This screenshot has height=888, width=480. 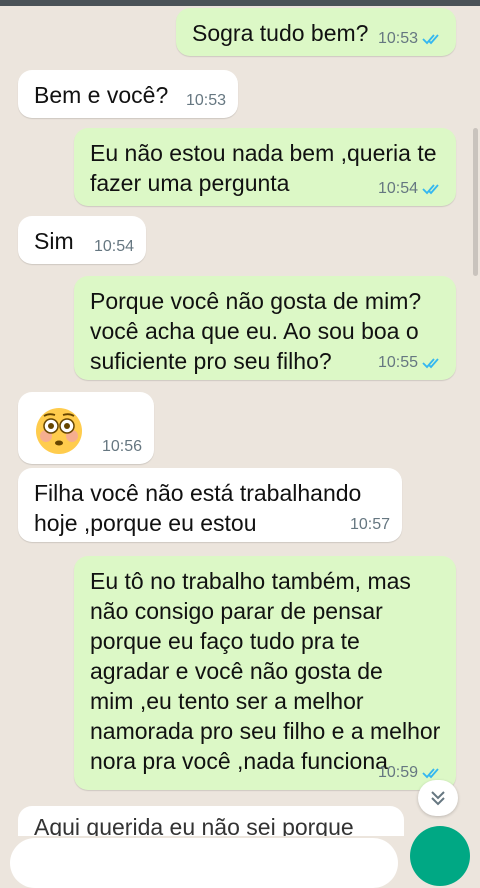 What do you see at coordinates (194, 825) in the screenshot?
I see `message-text: Aqui querida eu não sei porque` at bounding box center [194, 825].